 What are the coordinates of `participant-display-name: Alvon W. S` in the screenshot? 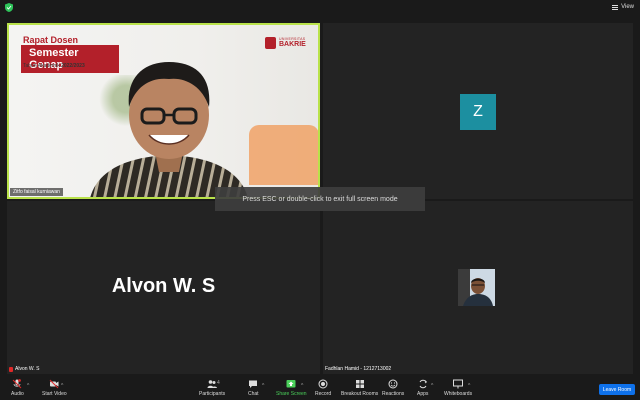 It's located at (163, 286).